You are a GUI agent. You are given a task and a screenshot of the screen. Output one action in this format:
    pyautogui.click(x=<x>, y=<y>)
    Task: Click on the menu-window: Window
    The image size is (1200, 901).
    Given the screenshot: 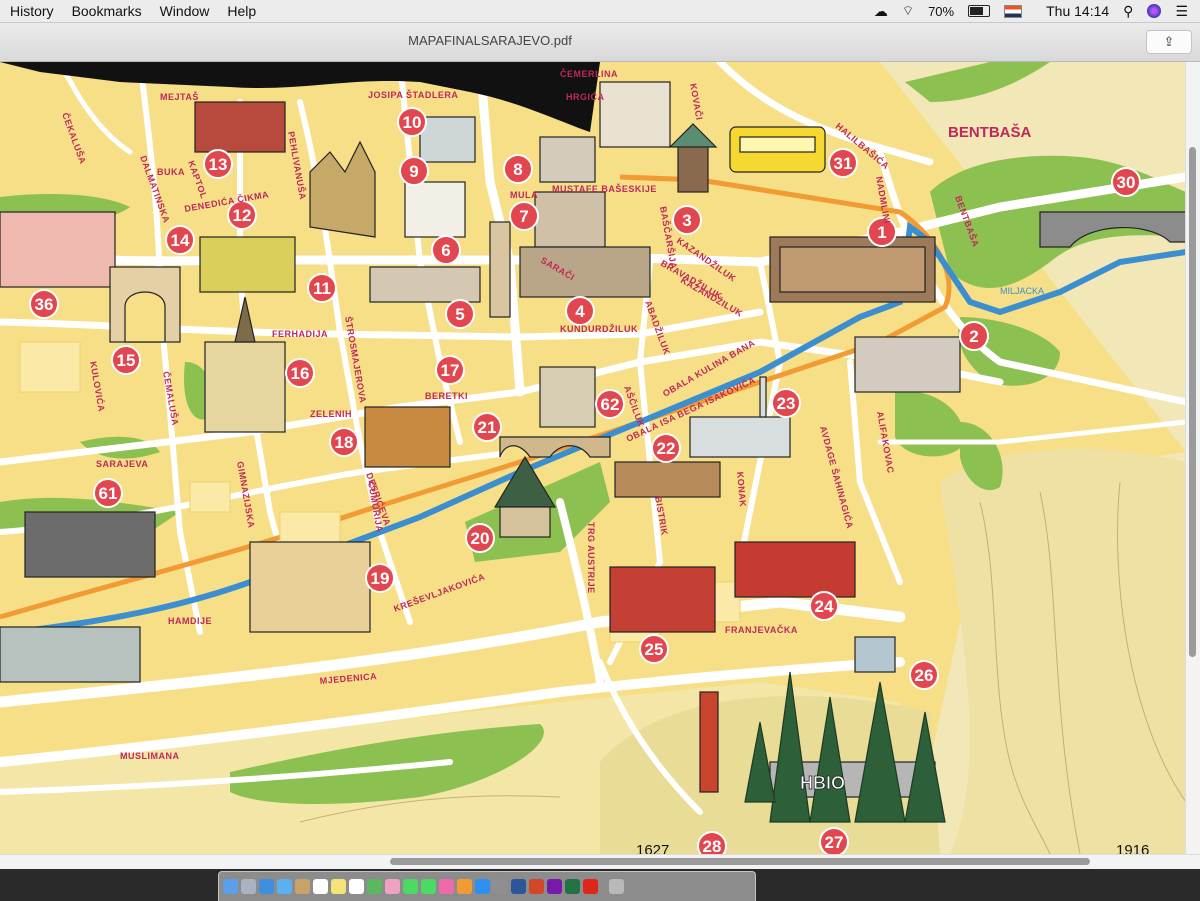 What is the action you would take?
    pyautogui.click(x=185, y=11)
    